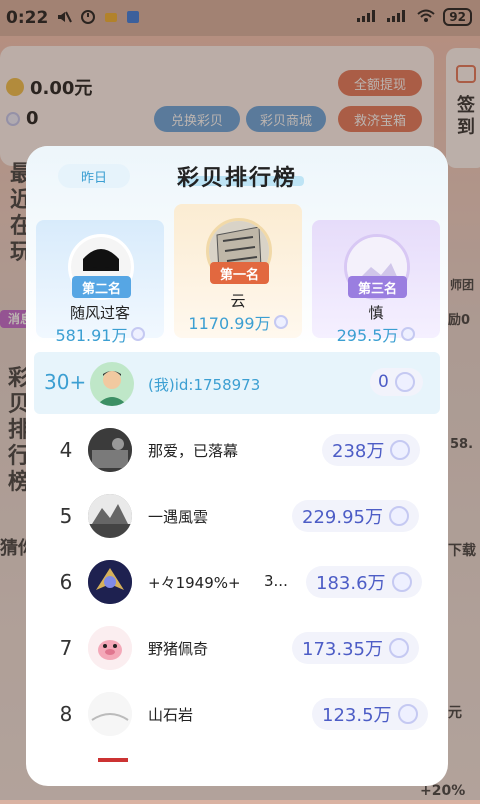  I want to click on player-score: 229.95万, so click(355, 516).